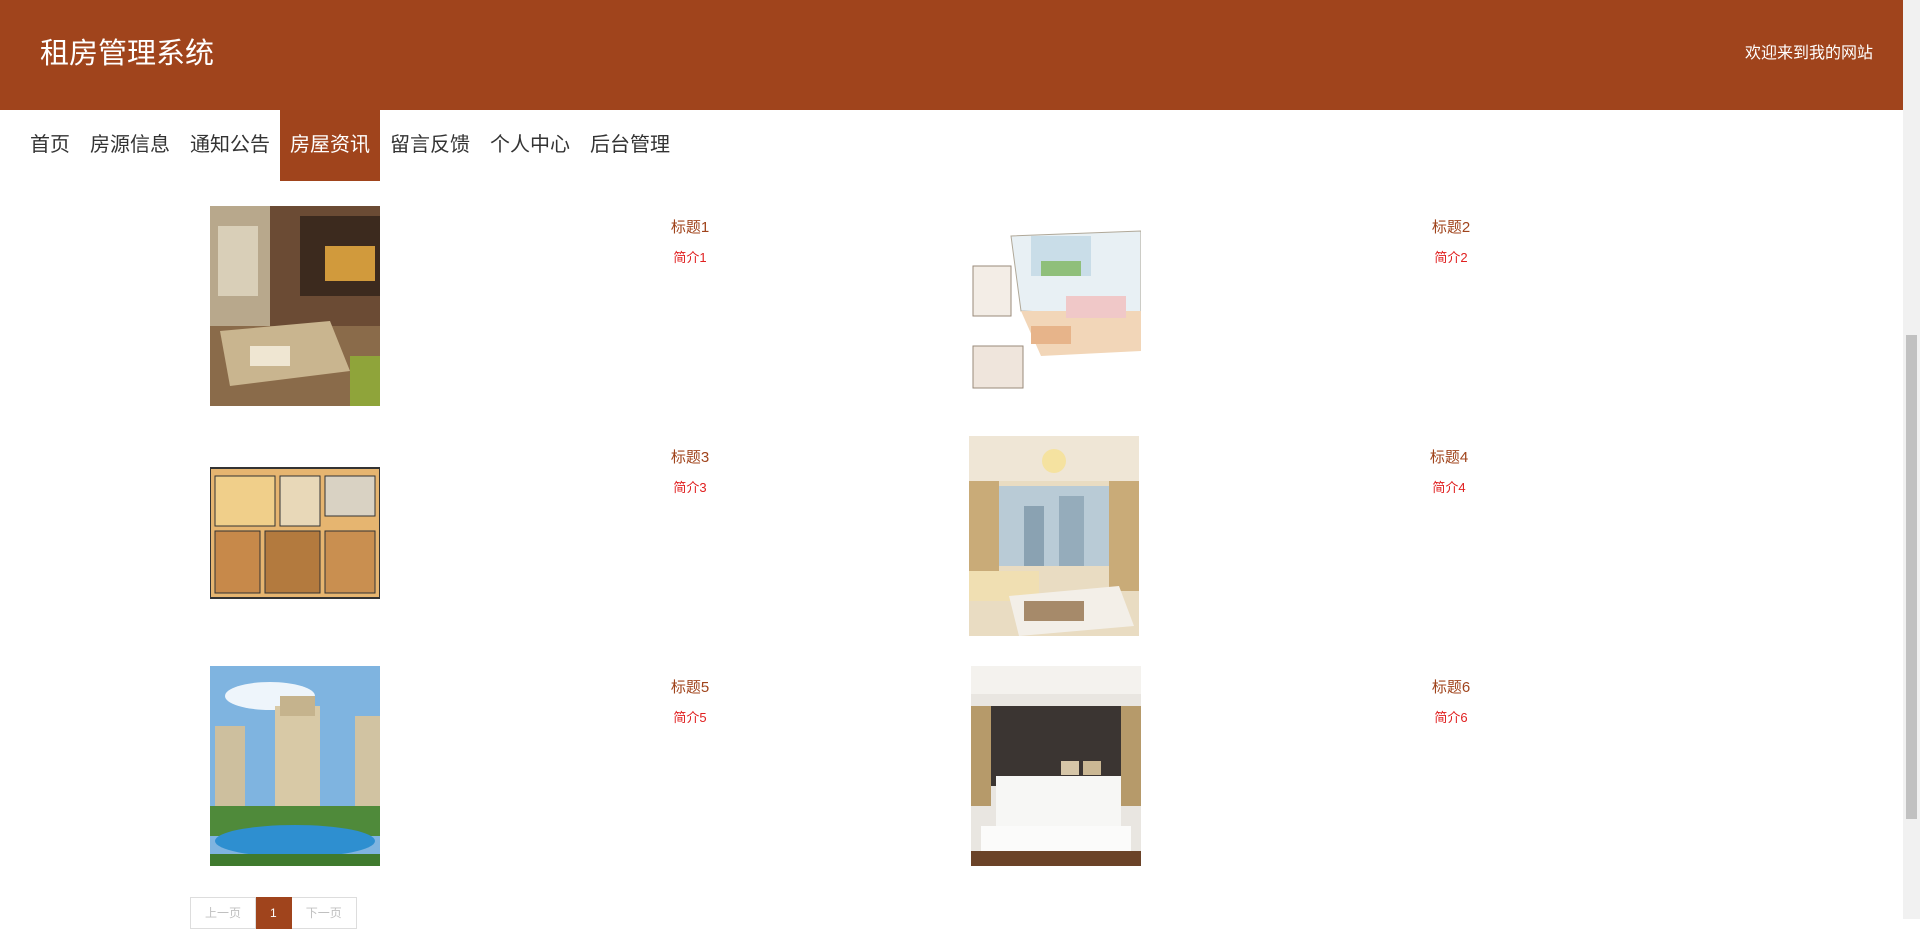 Image resolution: width=1920 pixels, height=929 pixels. Describe the element at coordinates (223, 913) in the screenshot. I see `prev-page-button: 上一页` at that location.